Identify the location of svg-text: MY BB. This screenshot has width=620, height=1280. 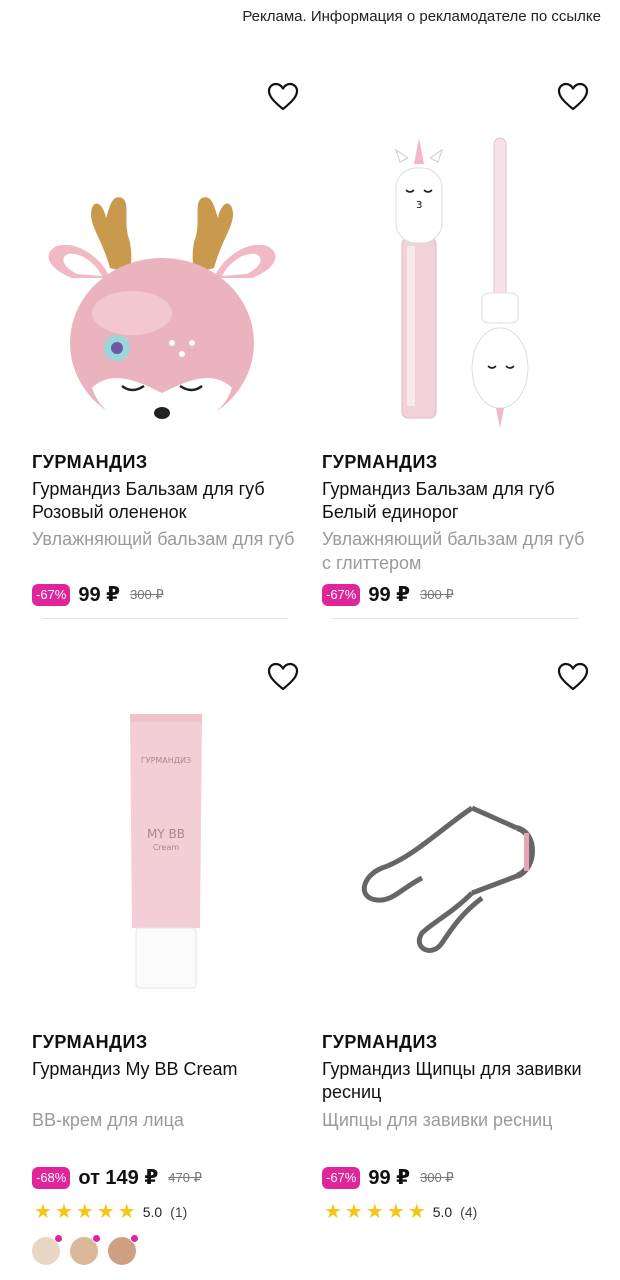
(166, 834).